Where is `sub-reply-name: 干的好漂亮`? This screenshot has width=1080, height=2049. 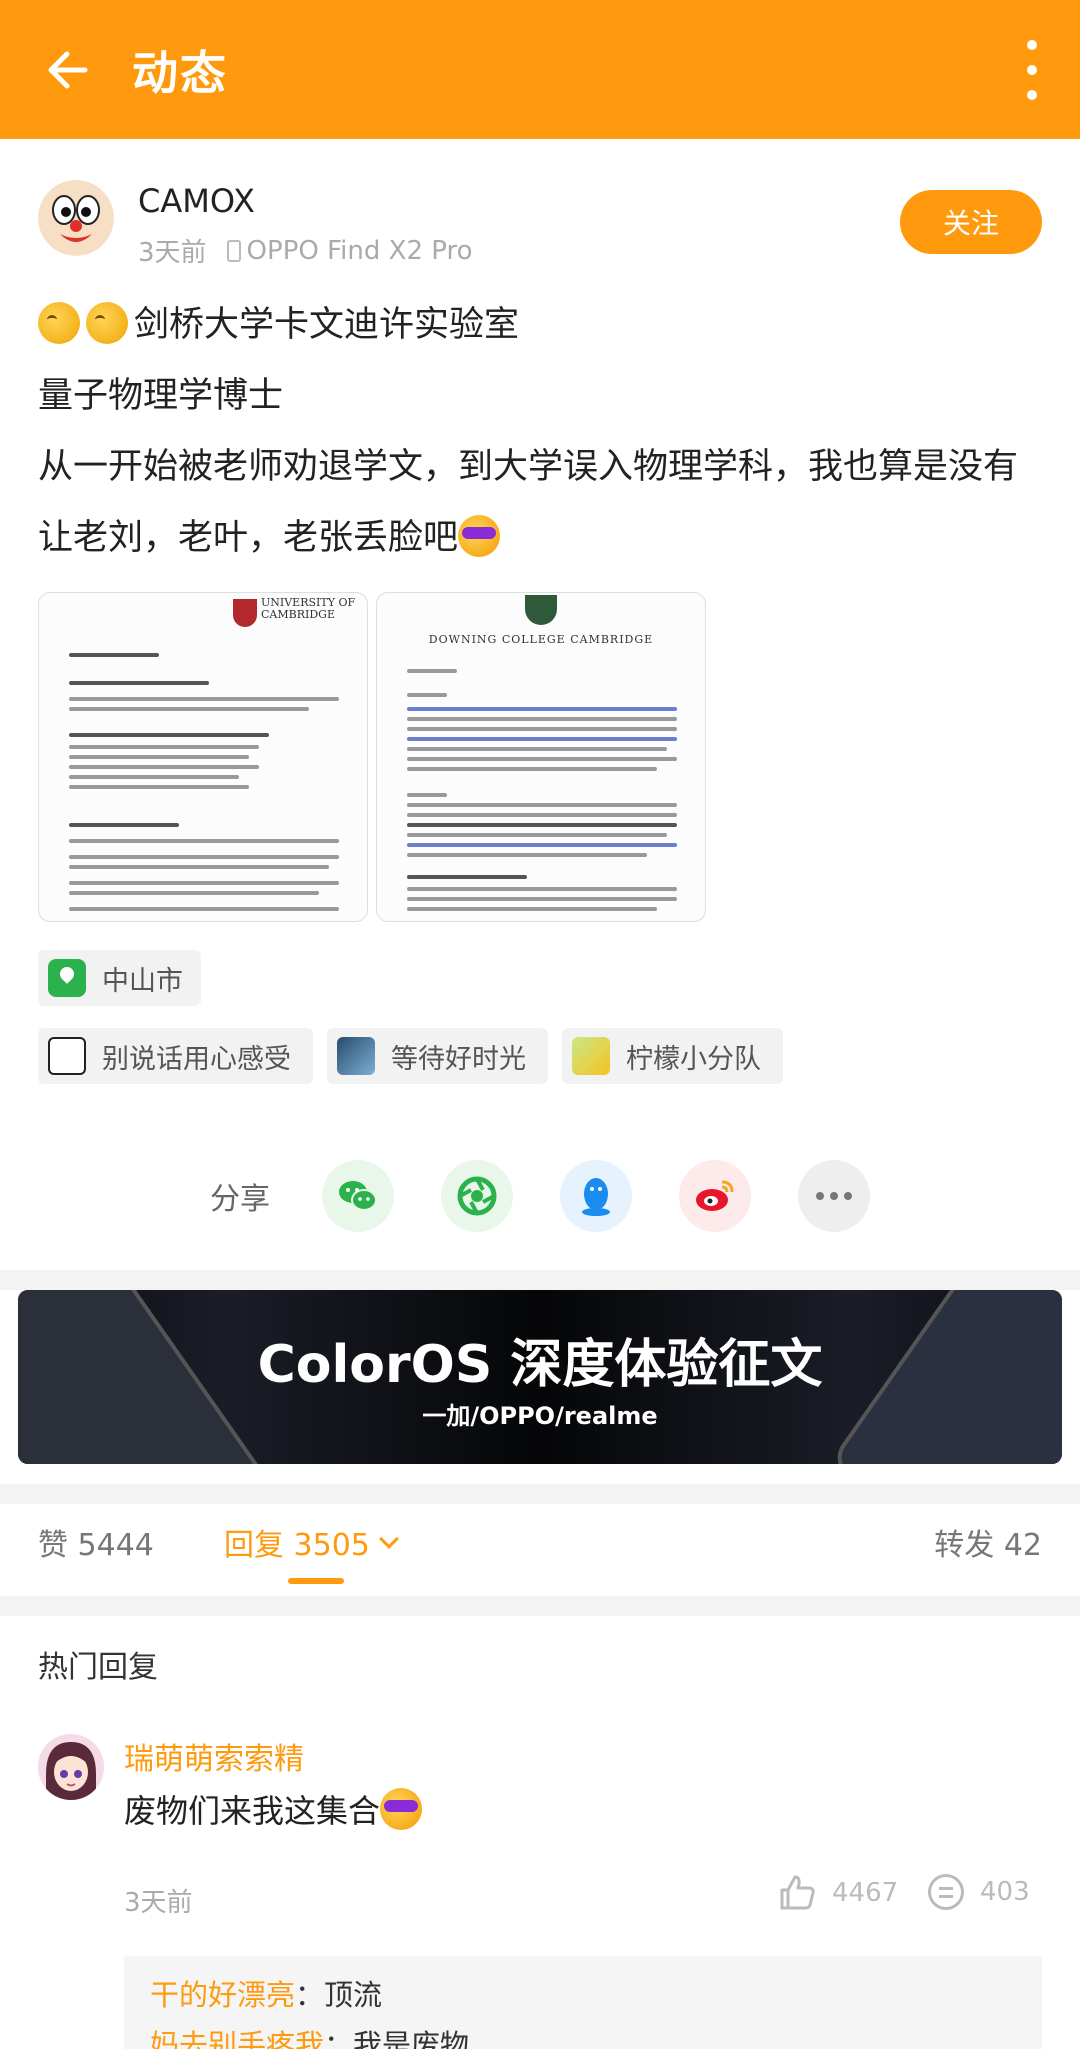
sub-reply-name: 干的好漂亮 is located at coordinates (222, 1995).